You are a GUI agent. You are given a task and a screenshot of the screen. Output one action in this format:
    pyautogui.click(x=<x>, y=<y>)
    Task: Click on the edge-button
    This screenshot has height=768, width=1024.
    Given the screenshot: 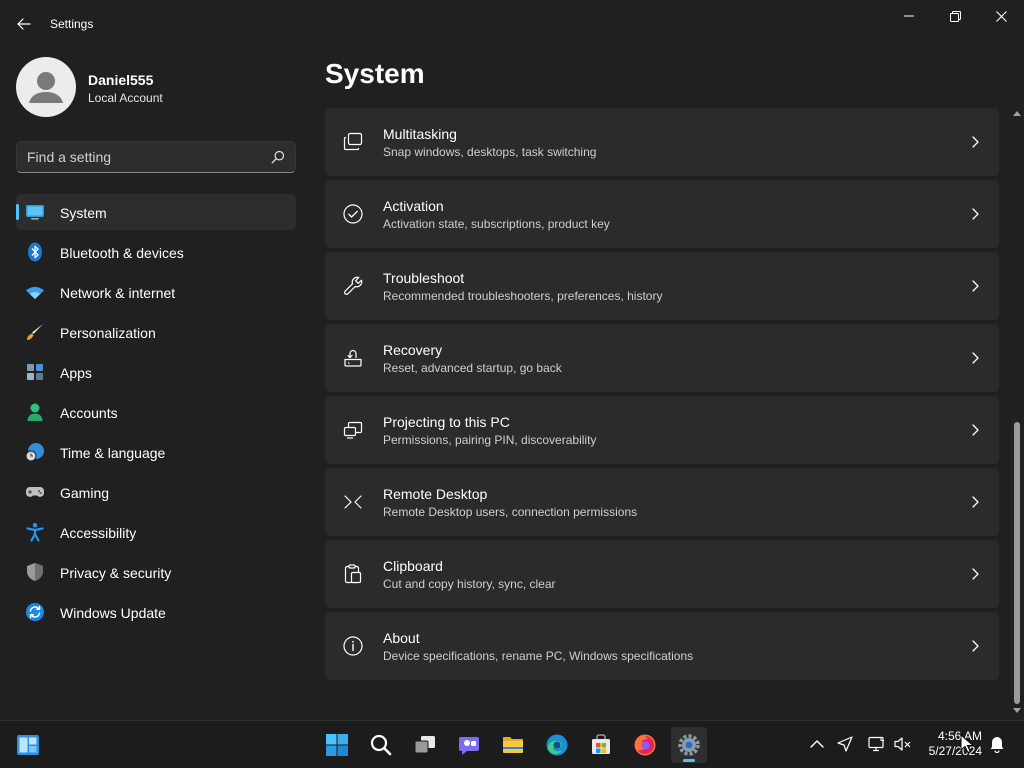 What is the action you would take?
    pyautogui.click(x=557, y=745)
    